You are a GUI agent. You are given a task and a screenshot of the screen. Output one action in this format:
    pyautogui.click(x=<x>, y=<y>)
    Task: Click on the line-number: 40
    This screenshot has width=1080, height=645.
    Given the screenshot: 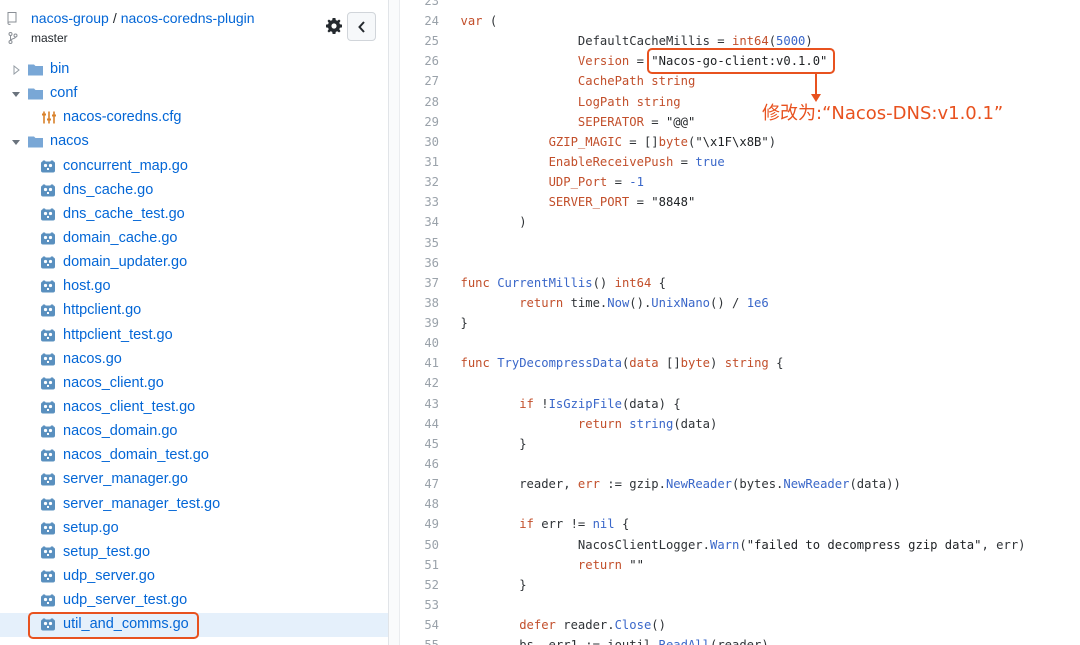 What is the action you would take?
    pyautogui.click(x=420, y=343)
    